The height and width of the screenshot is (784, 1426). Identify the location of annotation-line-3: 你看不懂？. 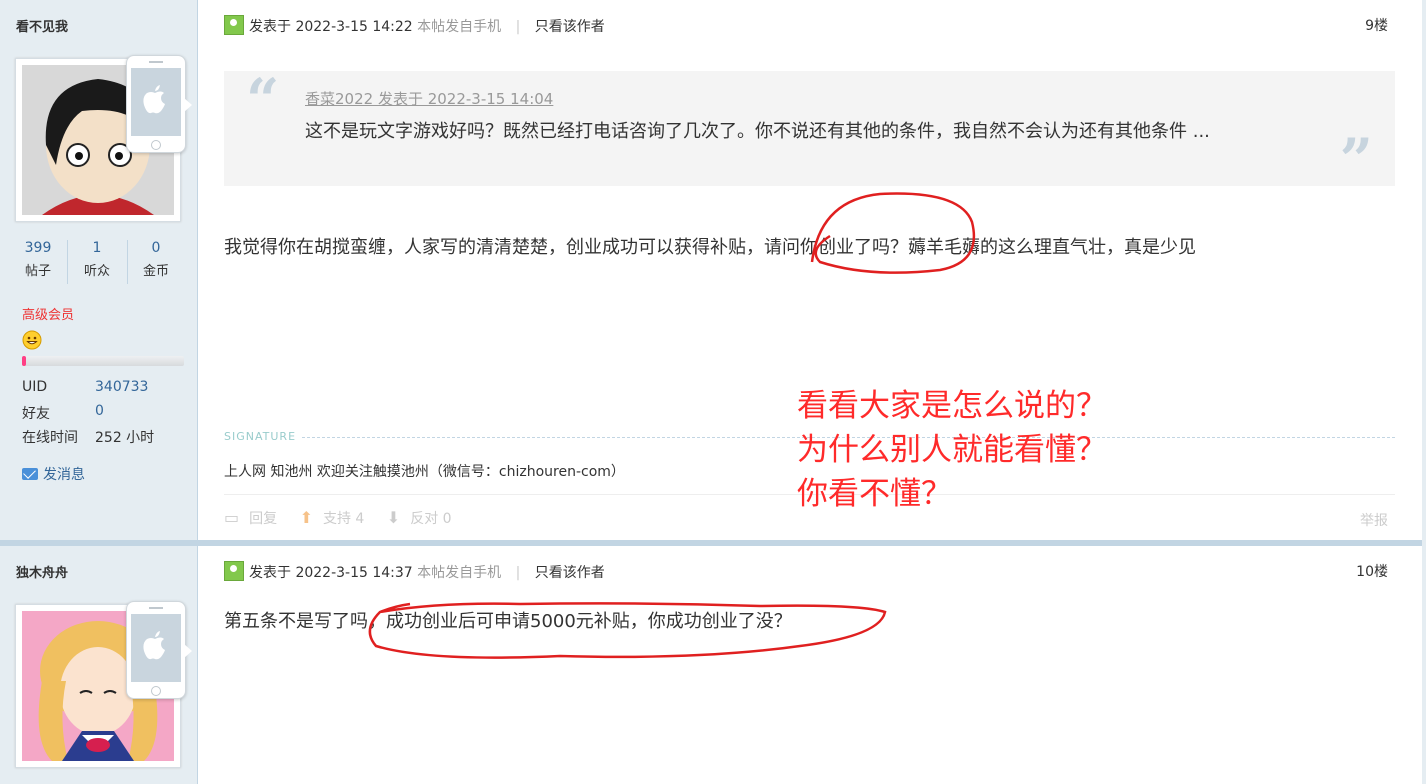
(874, 494).